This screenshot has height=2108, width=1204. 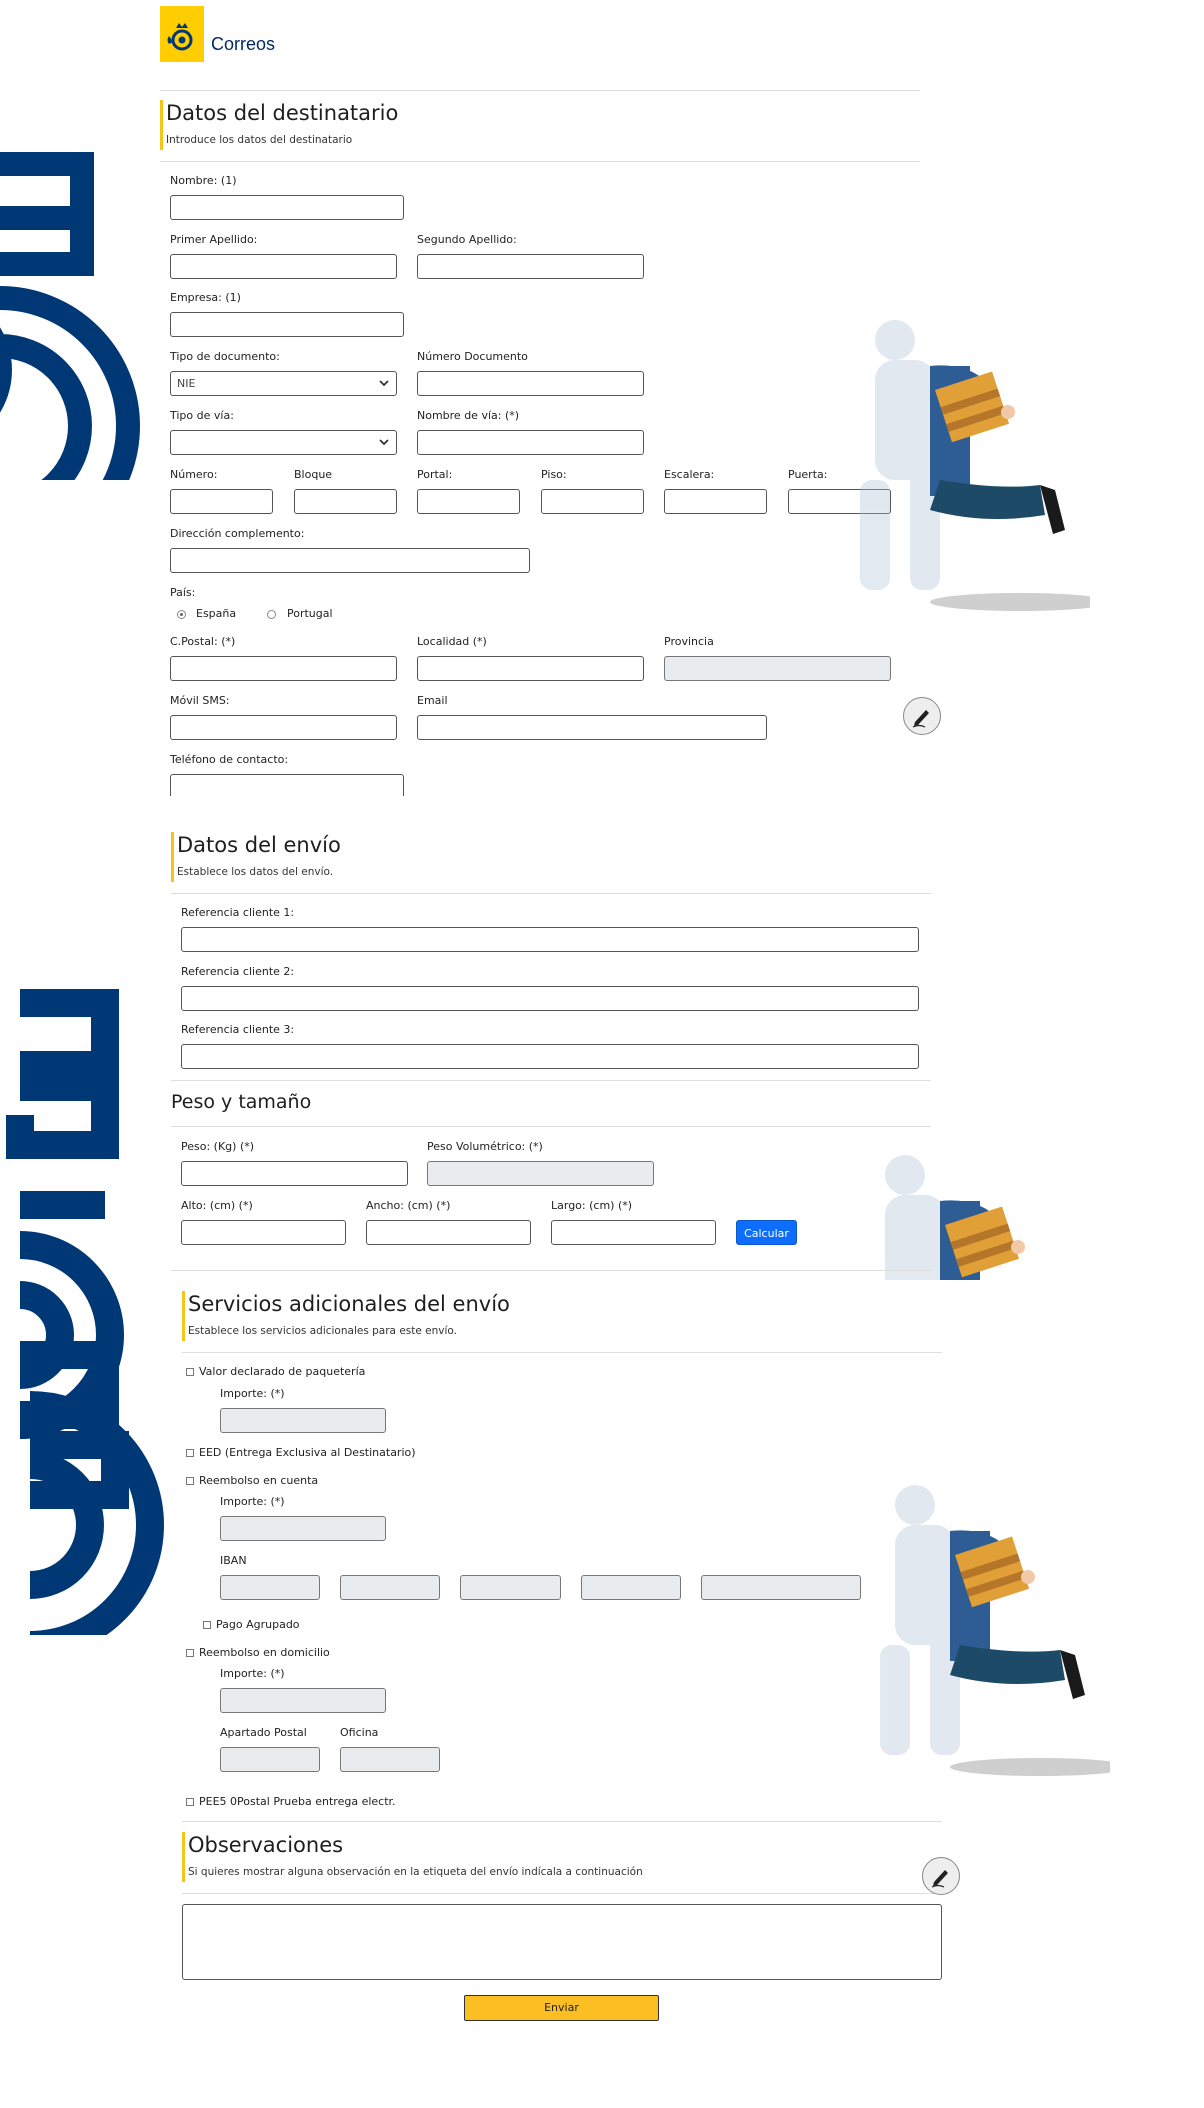 What do you see at coordinates (283, 668) in the screenshot?
I see `cp-field` at bounding box center [283, 668].